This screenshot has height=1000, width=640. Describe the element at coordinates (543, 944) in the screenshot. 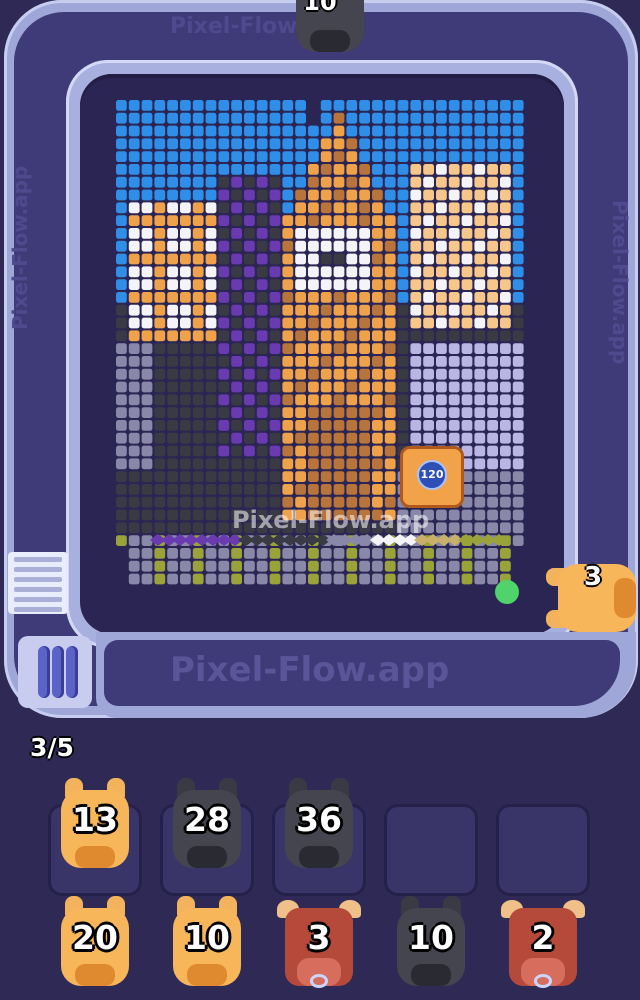

I see `bull-token: 2` at that location.